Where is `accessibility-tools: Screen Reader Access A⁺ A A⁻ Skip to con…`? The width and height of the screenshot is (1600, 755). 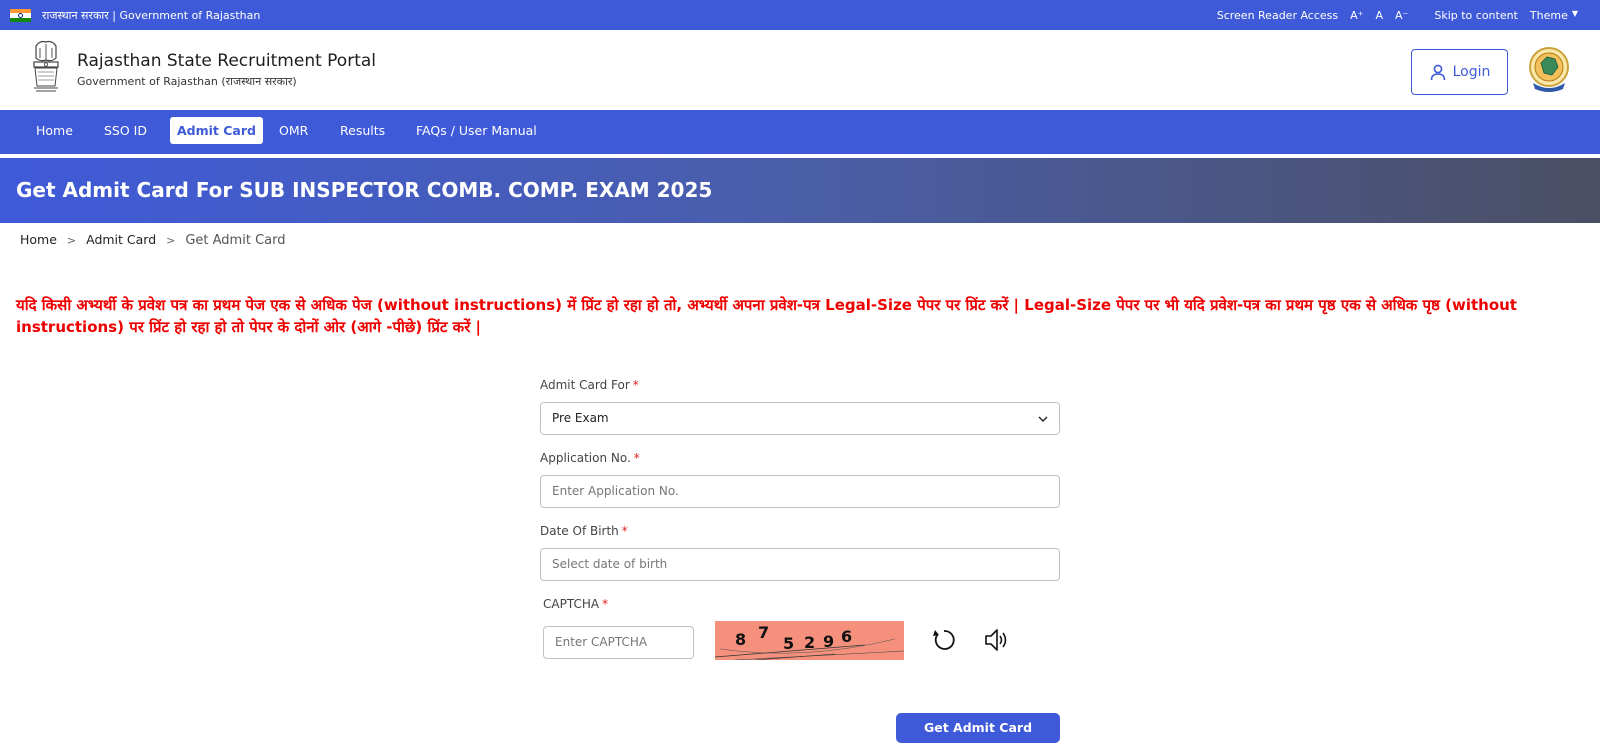 accessibility-tools: Screen Reader Access A⁺ A A⁻ Skip to con… is located at coordinates (1391, 15).